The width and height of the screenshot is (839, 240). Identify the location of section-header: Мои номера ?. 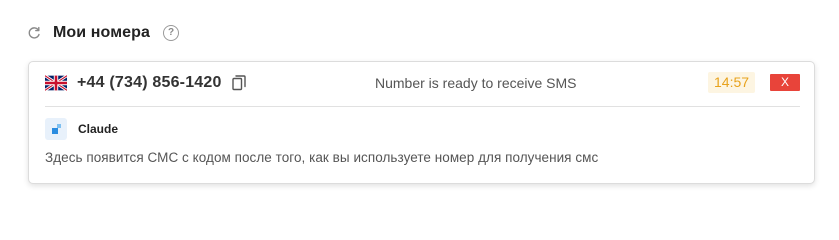
(103, 33).